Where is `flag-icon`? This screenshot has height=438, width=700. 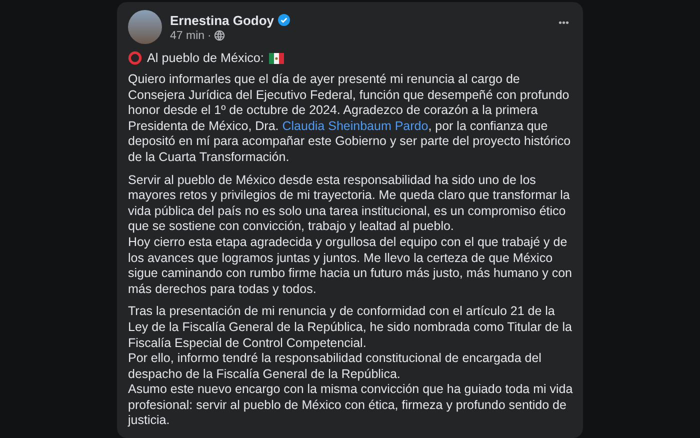 flag-icon is located at coordinates (276, 58).